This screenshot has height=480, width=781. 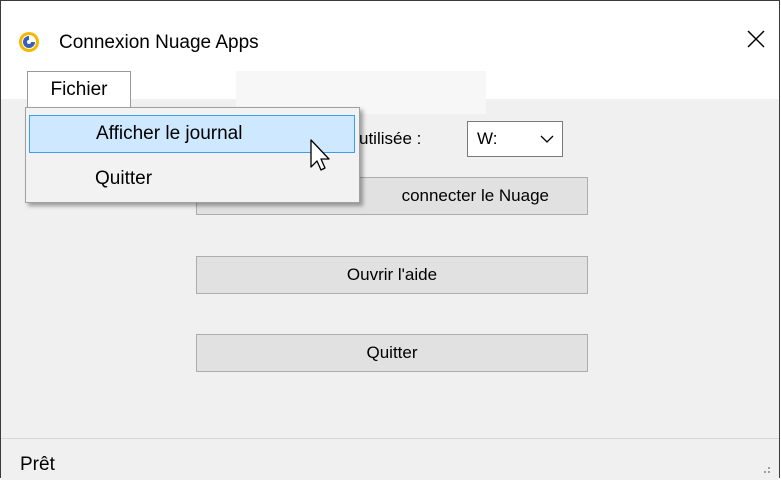 I want to click on open-help-button: Ouvrir l'aide, so click(x=392, y=275).